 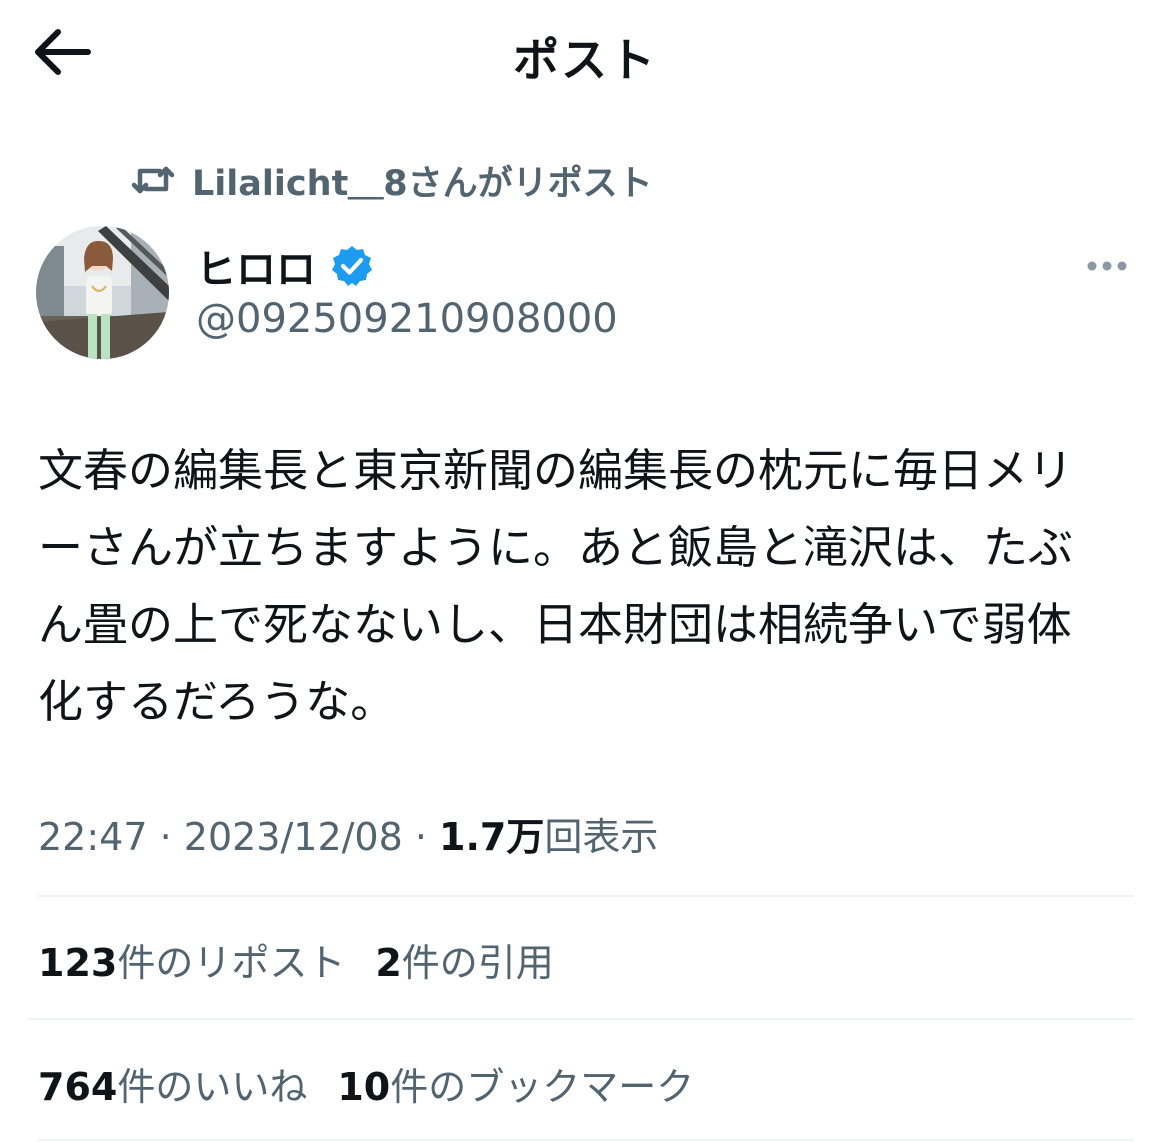 I want to click on bookmarks-stat: 10件のブックマーク, so click(x=515, y=1083).